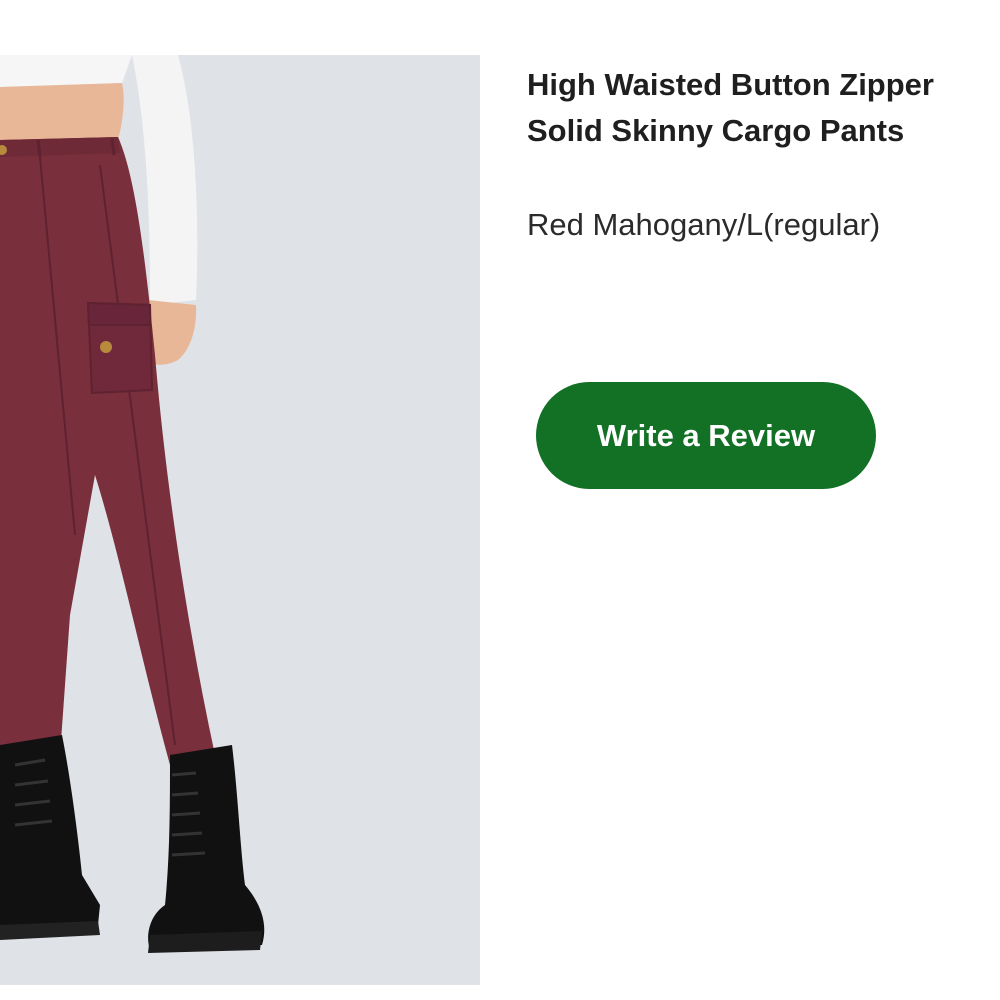 The width and height of the screenshot is (1000, 1000). What do you see at coordinates (706, 435) in the screenshot?
I see `write-review-button: Write a Review` at bounding box center [706, 435].